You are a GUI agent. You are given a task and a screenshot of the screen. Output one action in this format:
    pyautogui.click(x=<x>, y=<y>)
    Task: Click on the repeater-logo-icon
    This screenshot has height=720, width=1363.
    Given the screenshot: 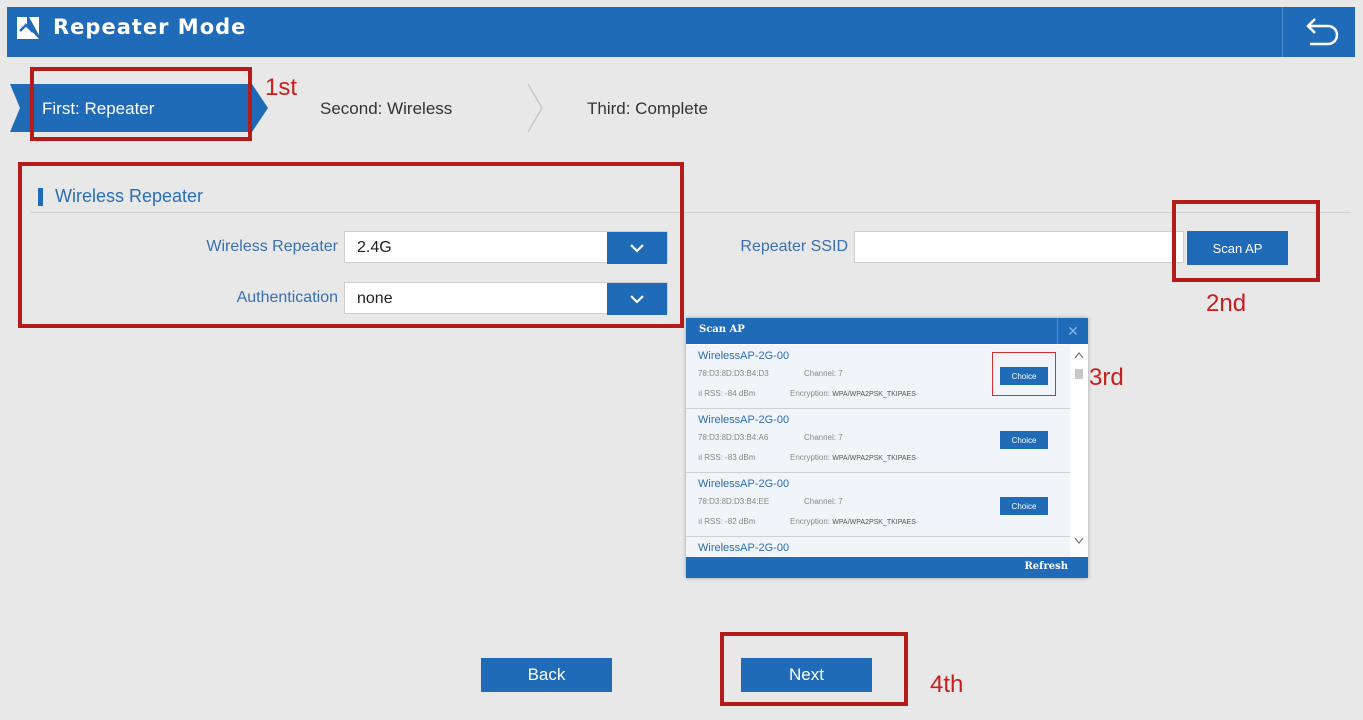 What is the action you would take?
    pyautogui.click(x=28, y=28)
    